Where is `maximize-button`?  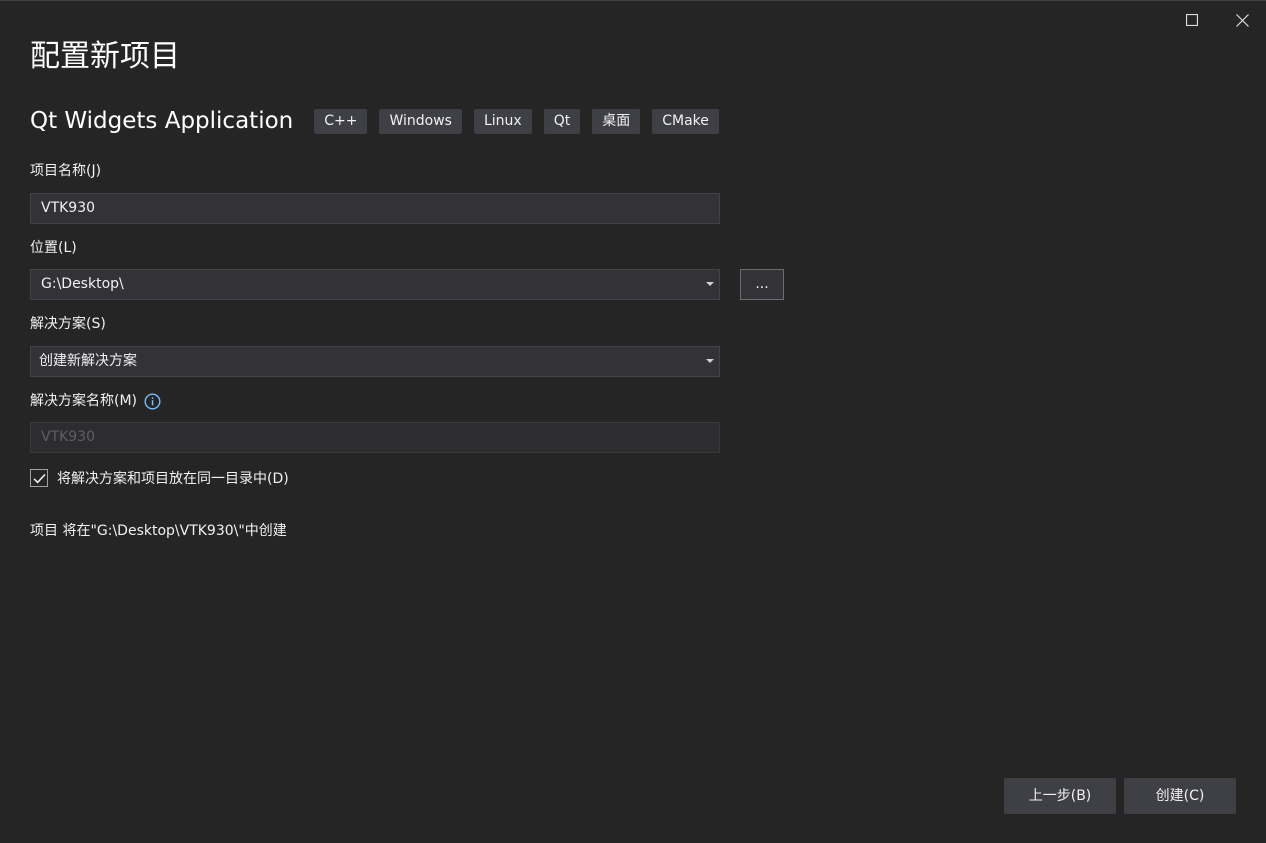
maximize-button is located at coordinates (1192, 20).